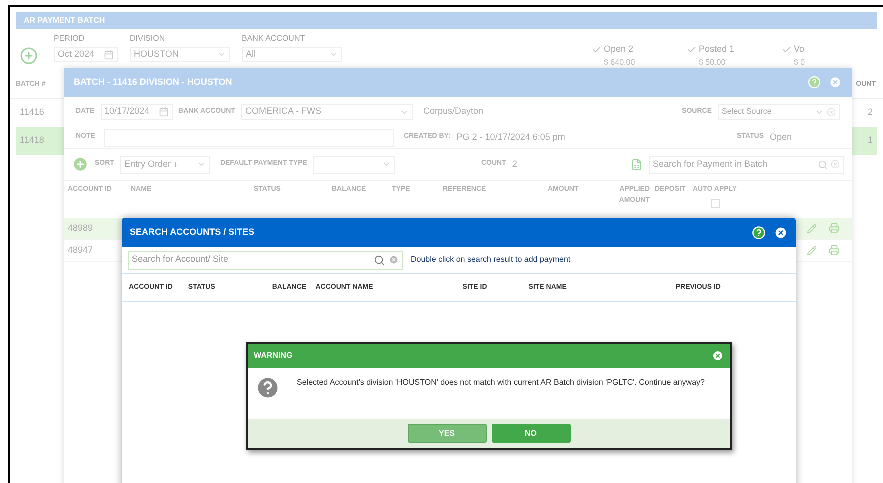 The width and height of the screenshot is (883, 483). What do you see at coordinates (148, 39) in the screenshot?
I see `filter-label: DIVISION` at bounding box center [148, 39].